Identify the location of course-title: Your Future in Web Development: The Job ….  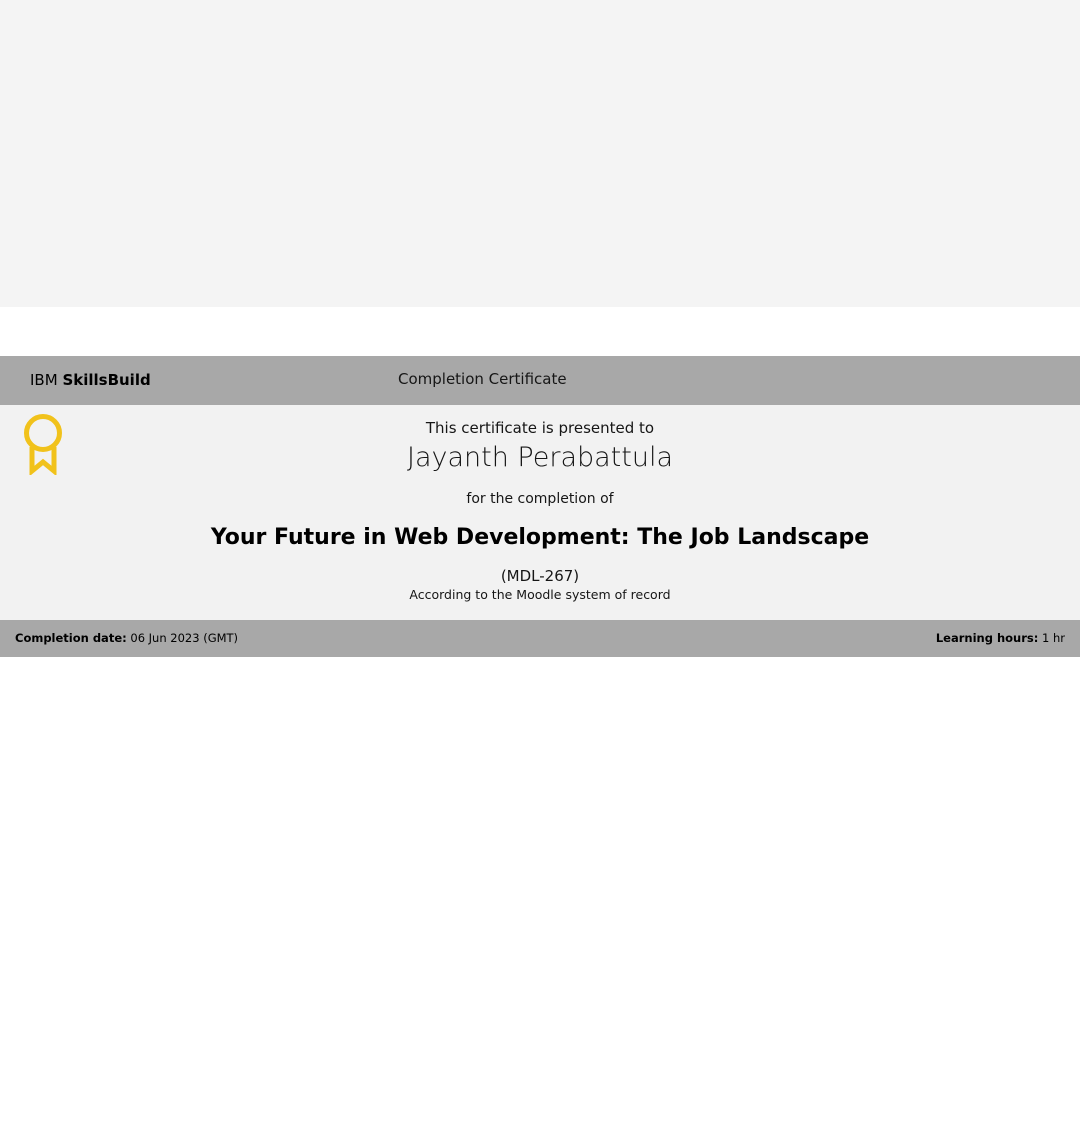
(540, 537).